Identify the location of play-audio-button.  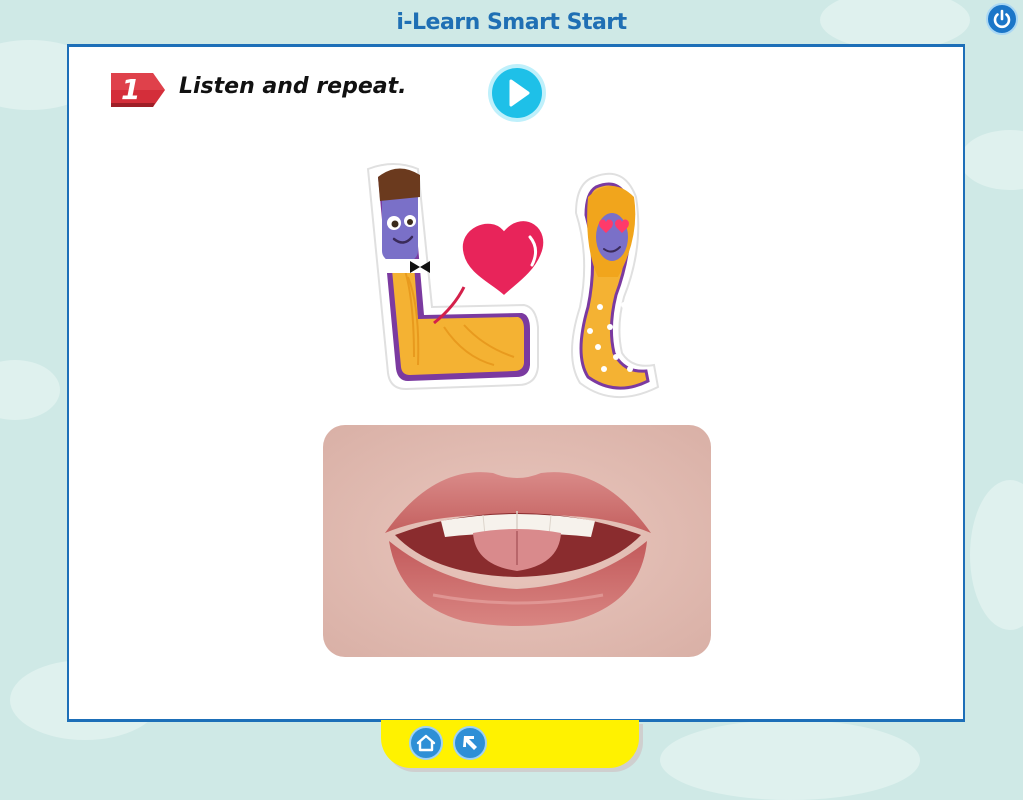
(517, 93).